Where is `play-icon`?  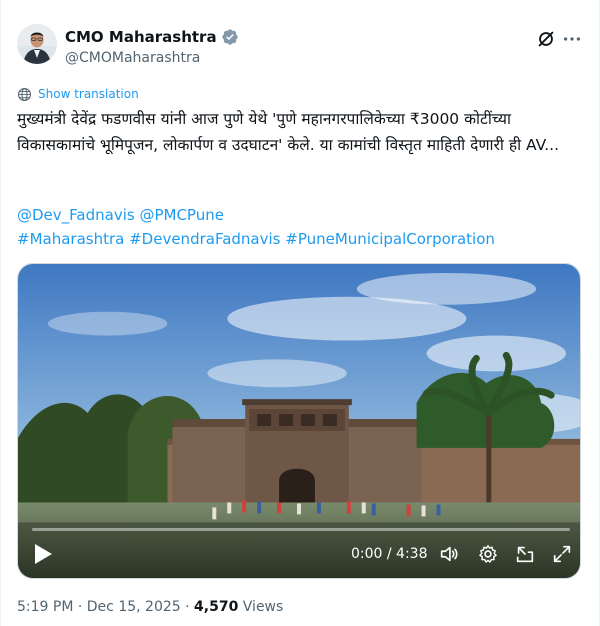 play-icon is located at coordinates (43, 554).